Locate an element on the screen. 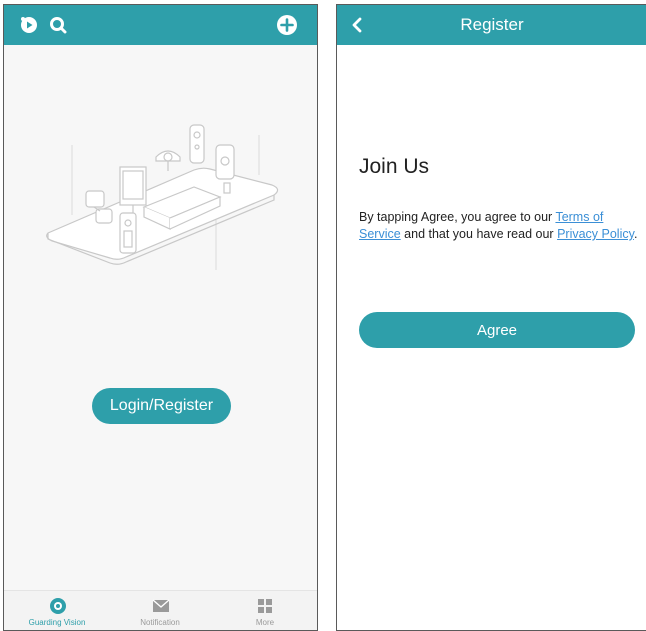 This screenshot has width=646, height=631. privacy-policy-link: Privacy Policy is located at coordinates (595, 234).